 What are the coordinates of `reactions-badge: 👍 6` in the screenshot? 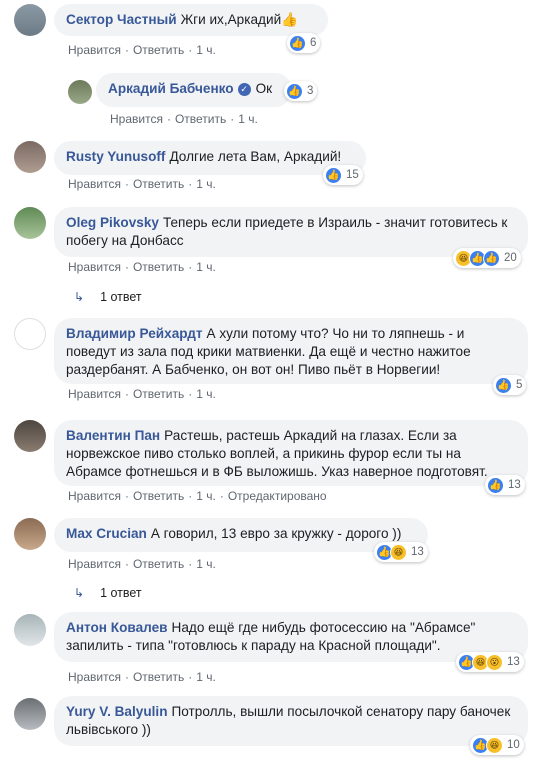 It's located at (304, 43).